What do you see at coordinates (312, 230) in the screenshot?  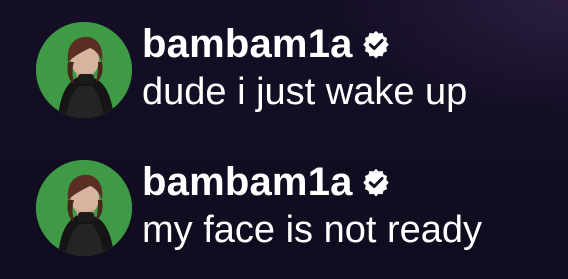 I see `comment-text: my face is not ready` at bounding box center [312, 230].